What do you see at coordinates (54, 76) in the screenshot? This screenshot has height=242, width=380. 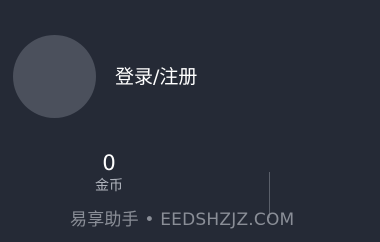 I see `avatar` at bounding box center [54, 76].